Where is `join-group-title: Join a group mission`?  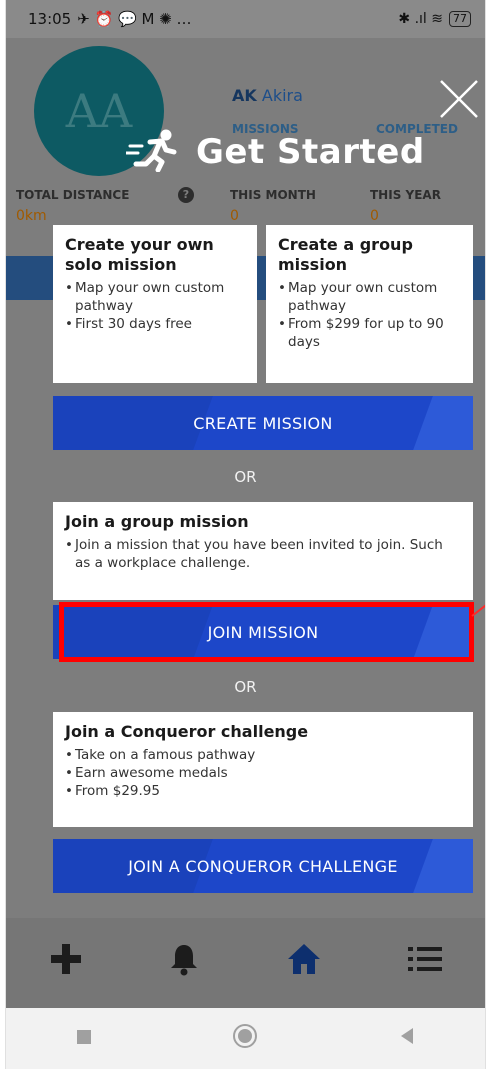 join-group-title: Join a group mission is located at coordinates (157, 521).